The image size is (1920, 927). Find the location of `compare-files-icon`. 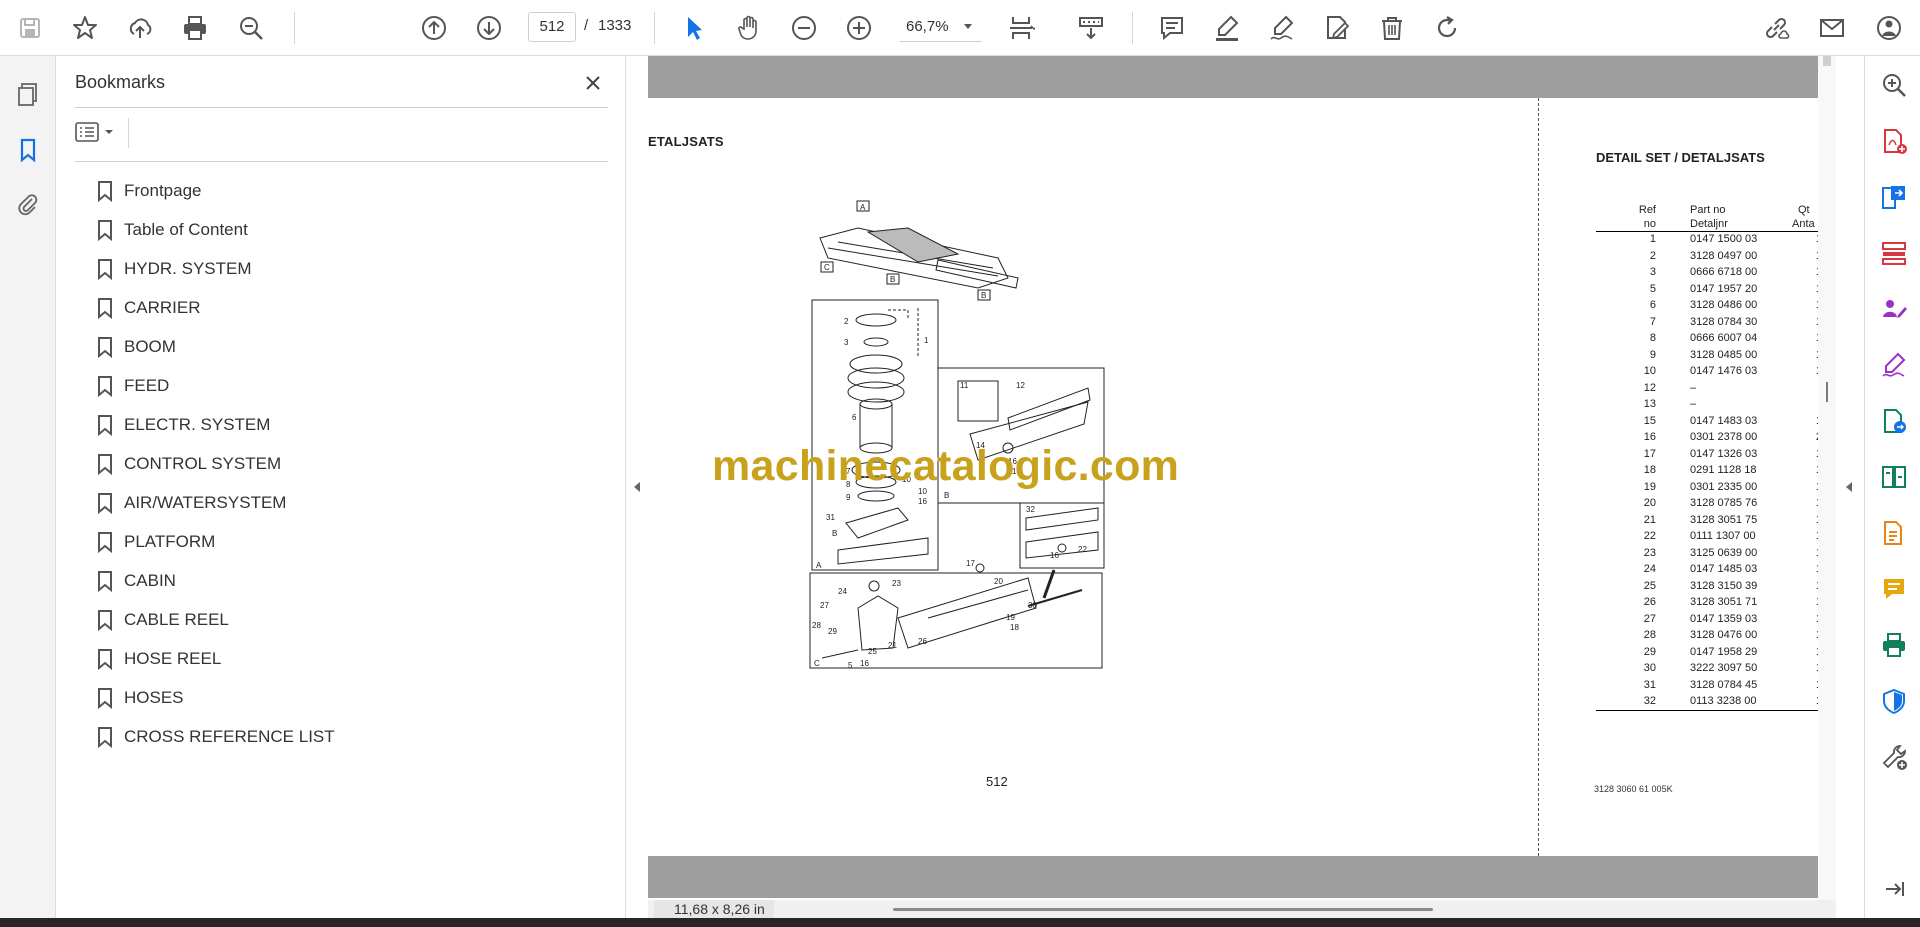

compare-files-icon is located at coordinates (1894, 477).